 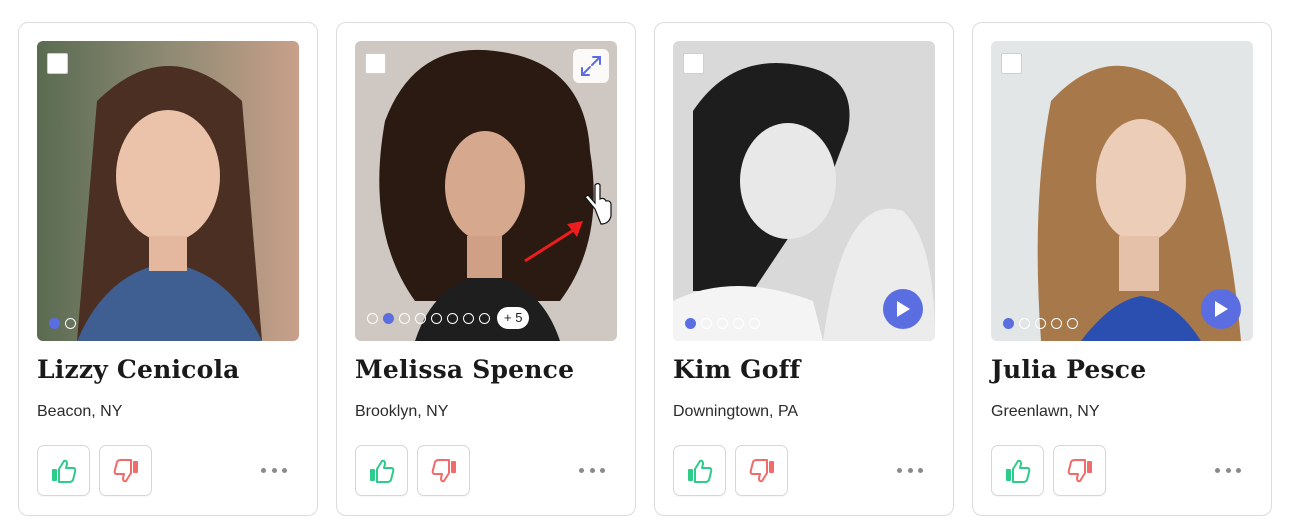 I want to click on talent-location: Beacon, NY, so click(x=80, y=411).